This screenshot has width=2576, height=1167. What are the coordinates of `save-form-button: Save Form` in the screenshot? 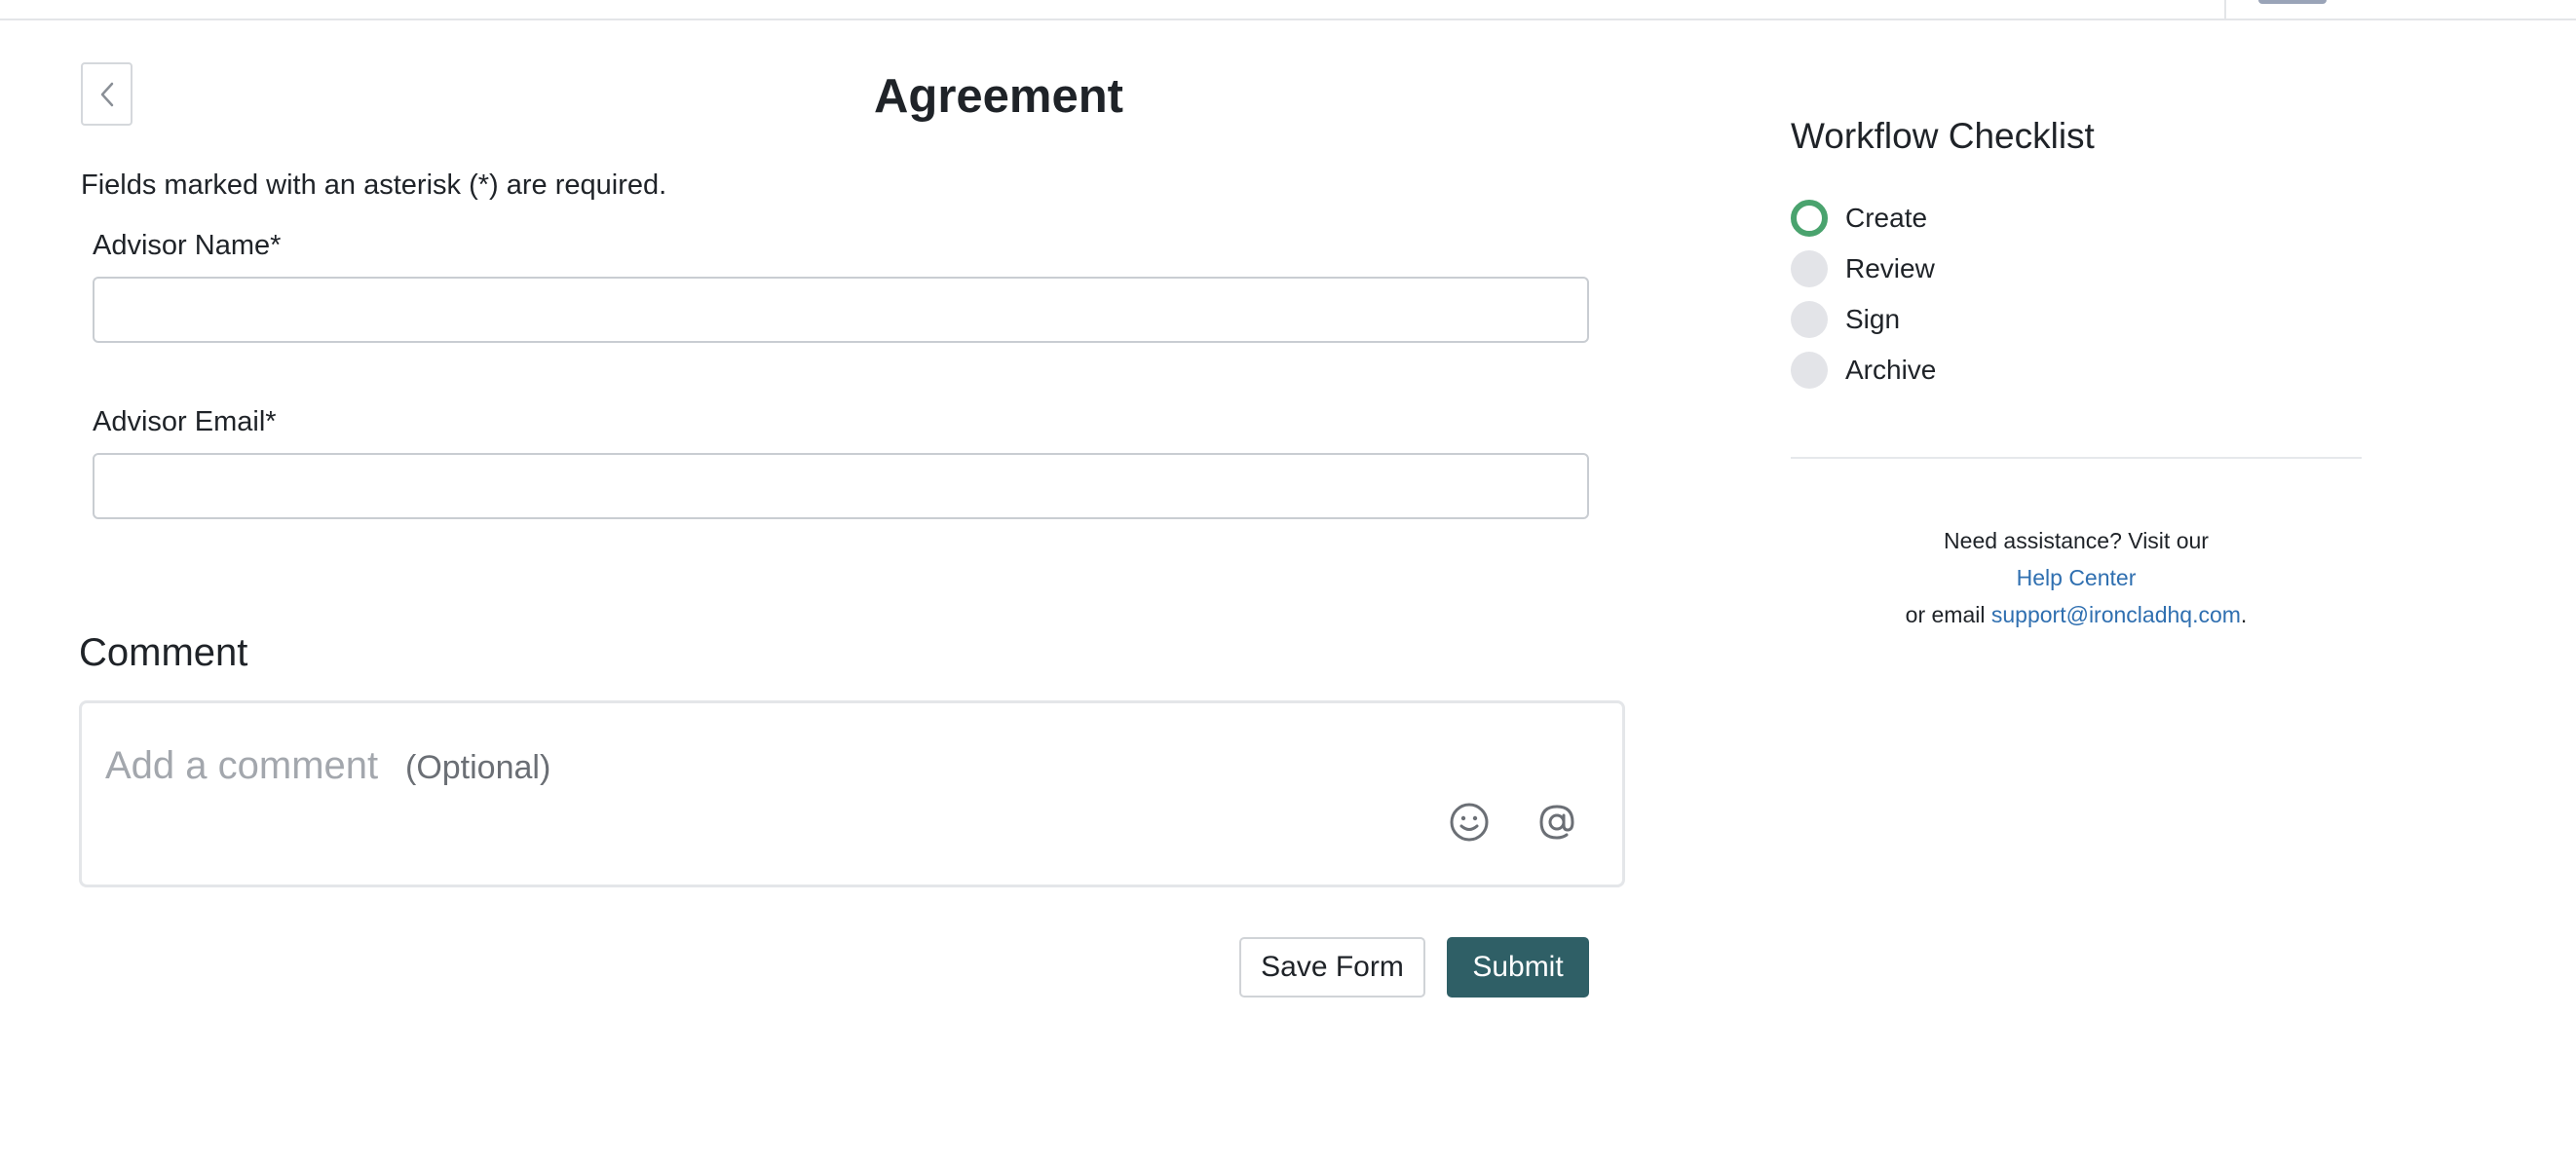 It's located at (1332, 967).